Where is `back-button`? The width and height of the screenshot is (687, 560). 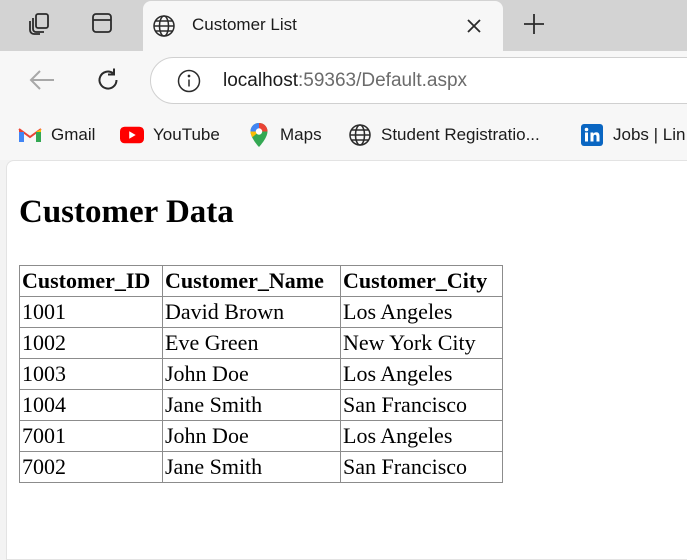
back-button is located at coordinates (42, 82).